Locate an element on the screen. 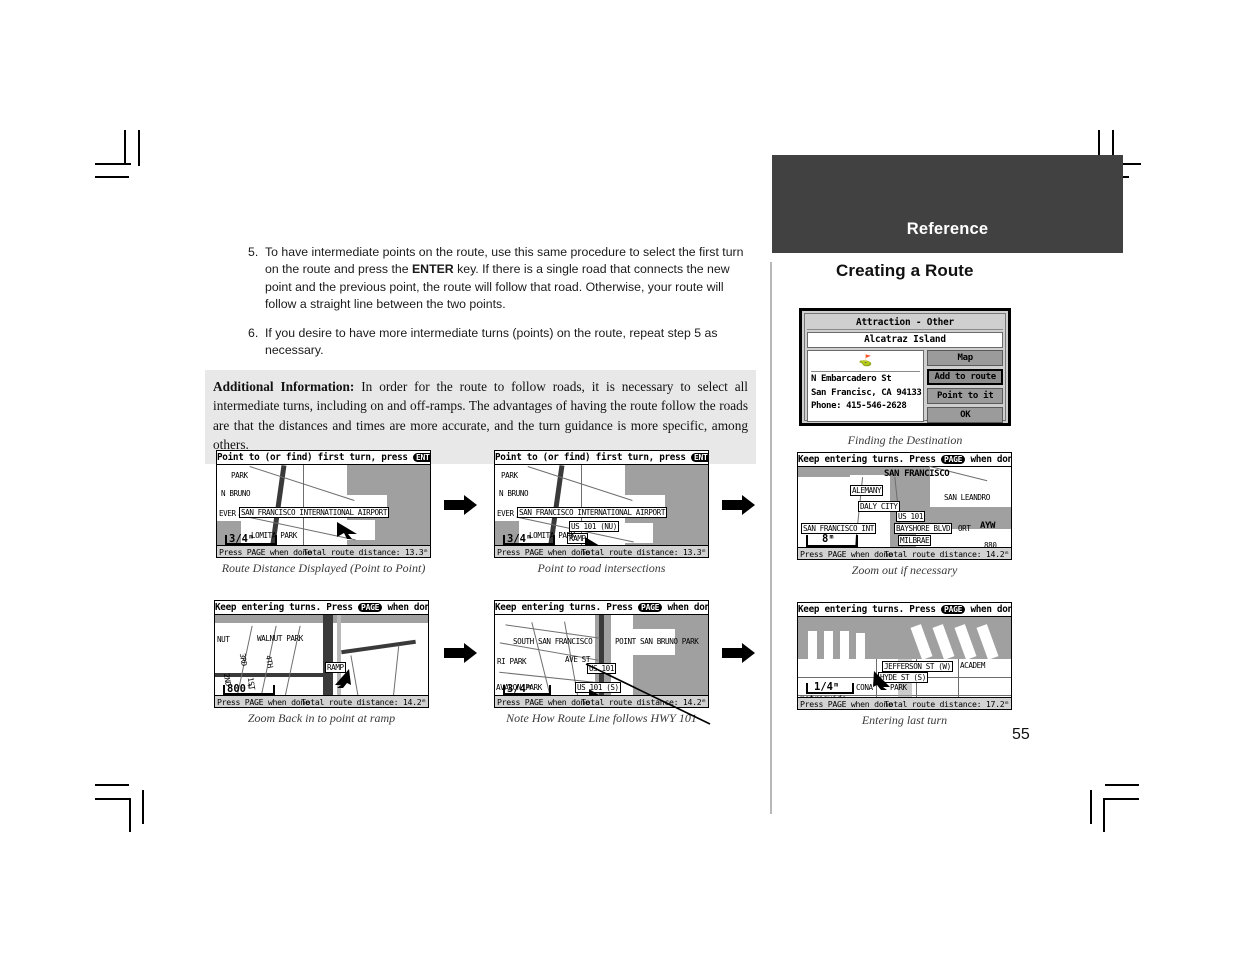 This screenshot has width=1235, height=954. map-label: SAN FRANCISCO is located at coordinates (917, 474).